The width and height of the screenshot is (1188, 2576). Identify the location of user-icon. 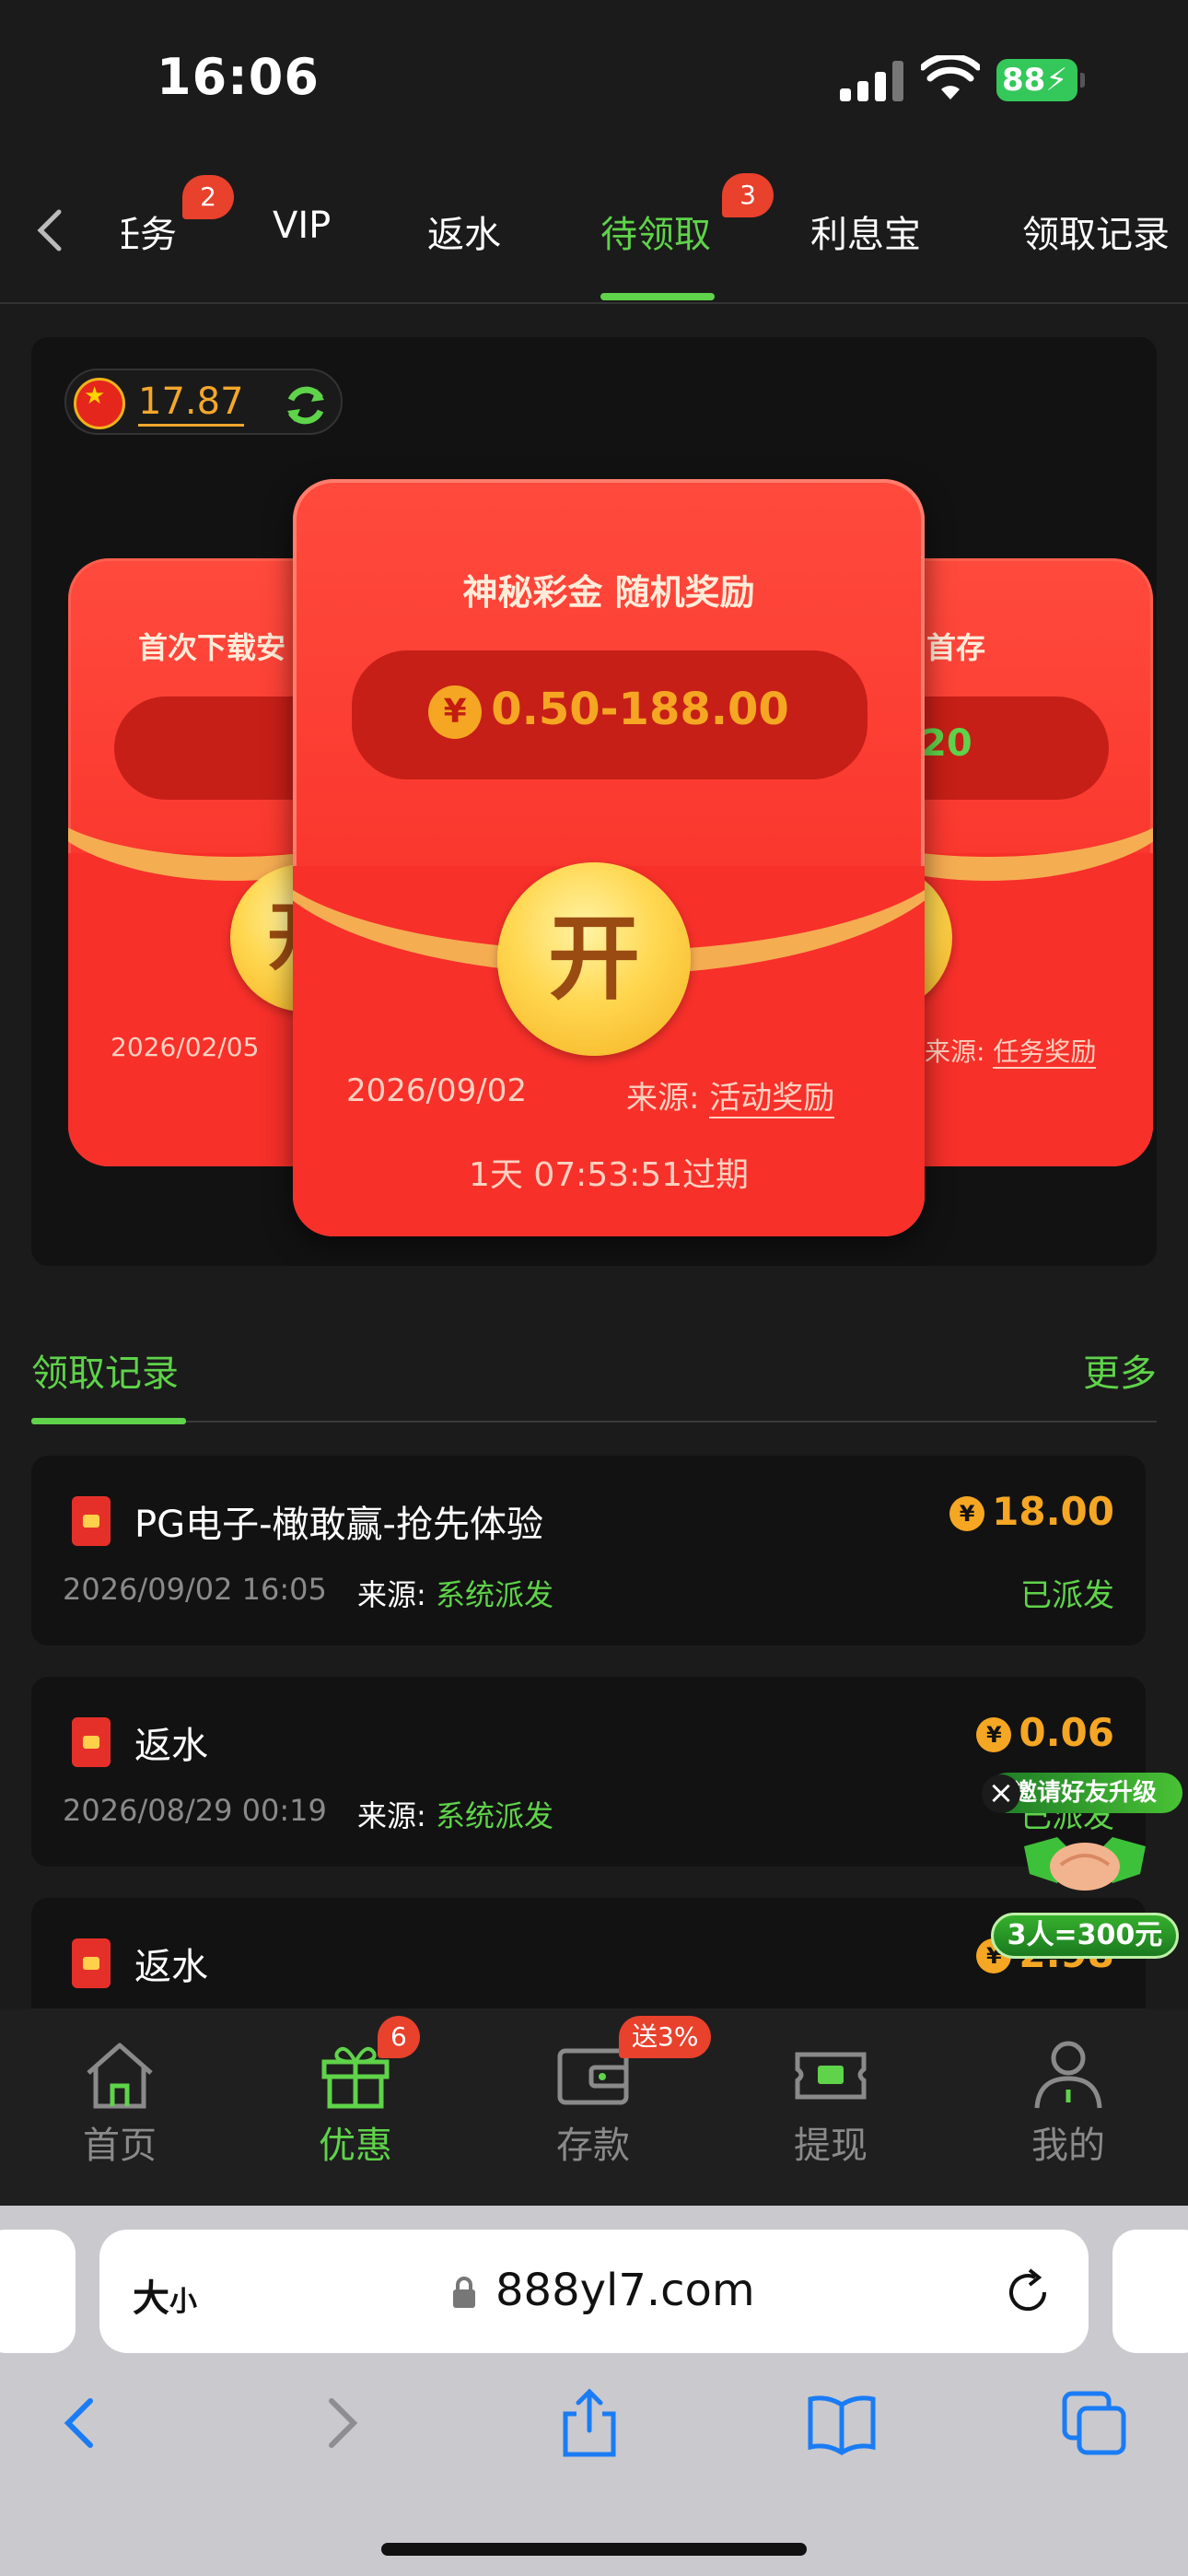
(1068, 2075).